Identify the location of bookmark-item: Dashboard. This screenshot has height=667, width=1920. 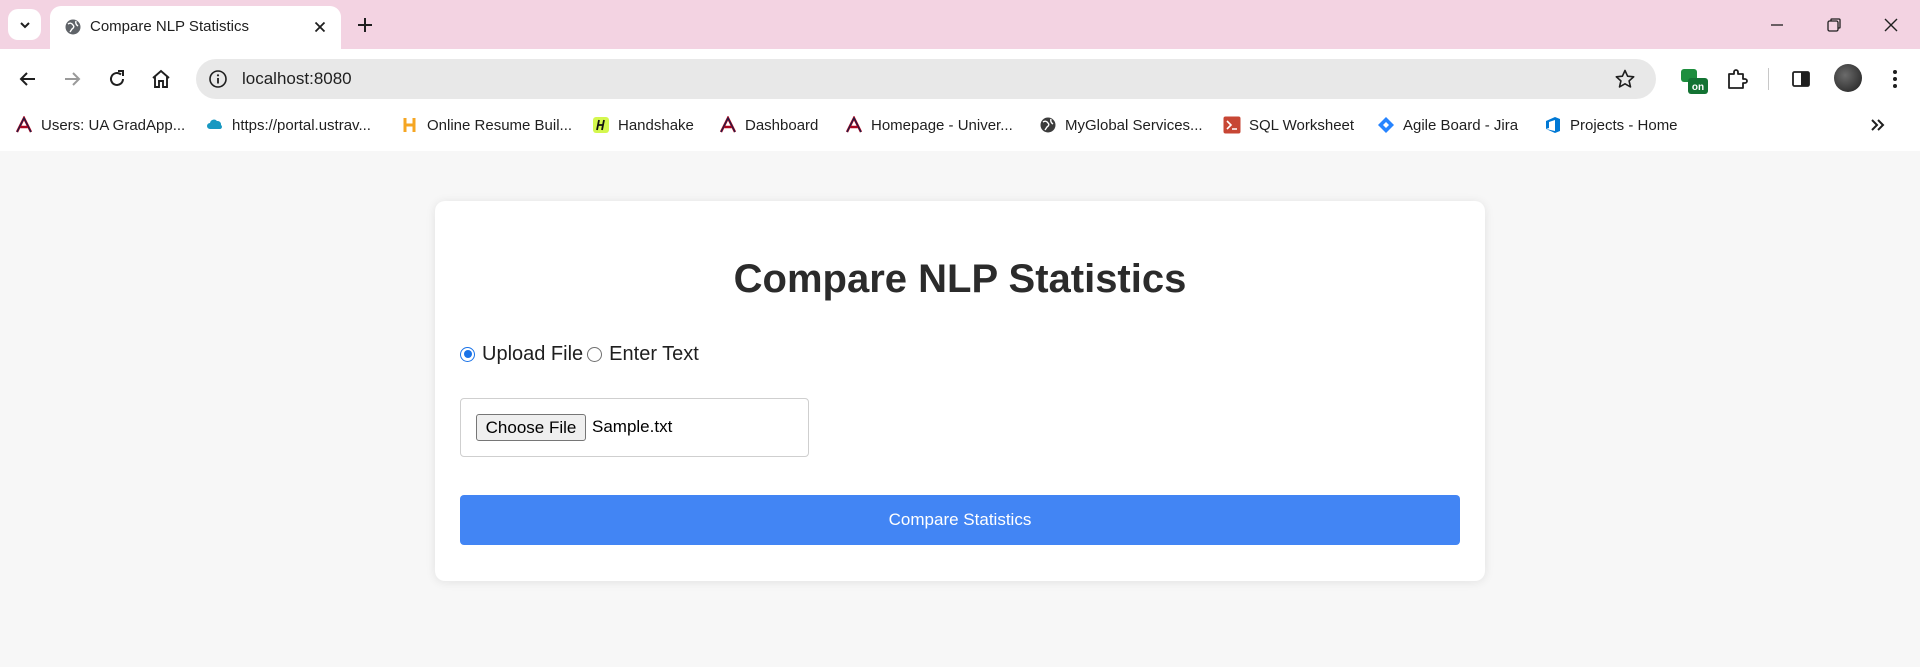
(768, 125).